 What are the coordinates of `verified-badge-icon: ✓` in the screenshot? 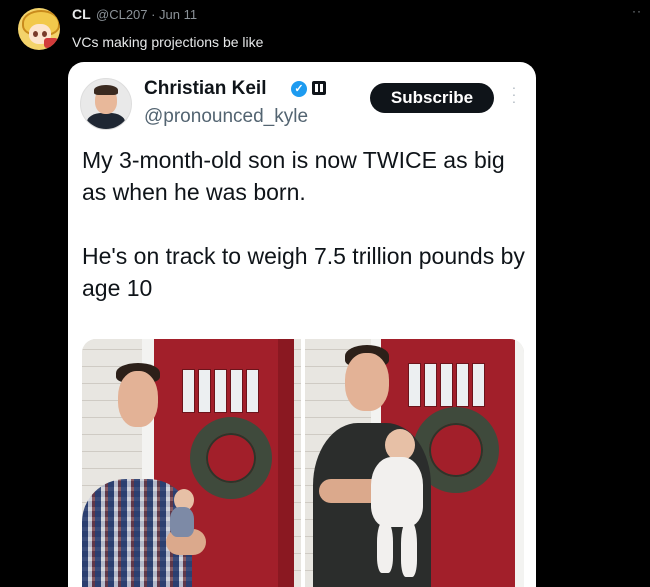 It's located at (299, 89).